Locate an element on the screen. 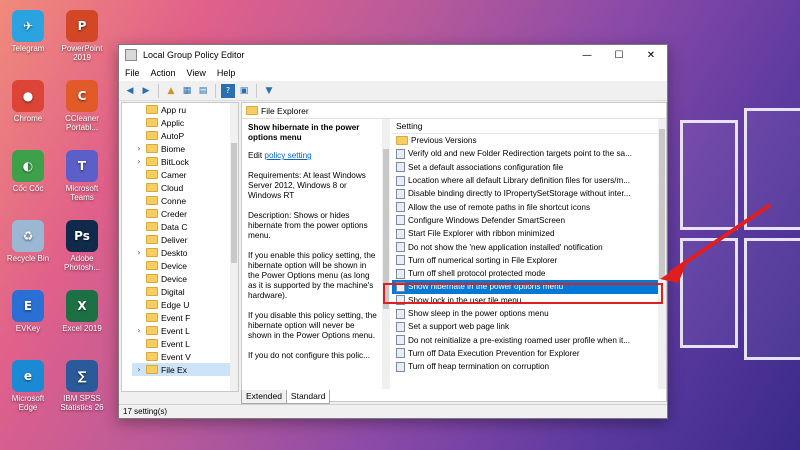  tree-item: Deliver is located at coordinates (185, 239).